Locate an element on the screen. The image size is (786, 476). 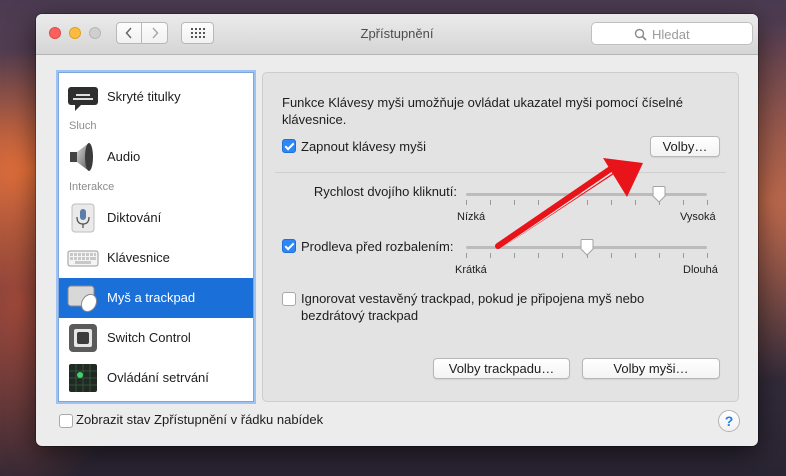
spring-loading-label: Prodleva před rozbalením: is located at coordinates (377, 246).